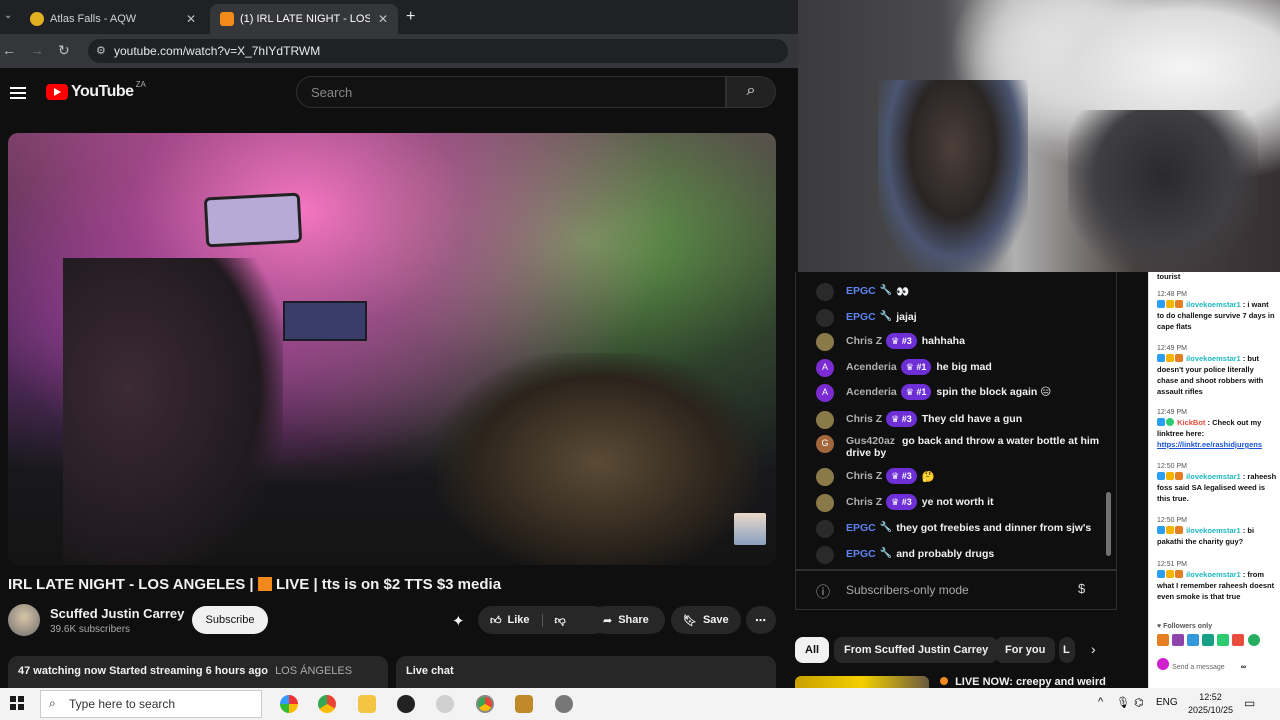 This screenshot has height=720, width=1280. Describe the element at coordinates (289, 704) in the screenshot. I see `copilot-icon` at that location.